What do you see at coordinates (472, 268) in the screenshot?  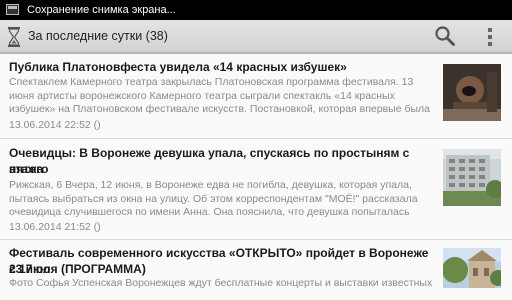 I see `park-pavilion-photo` at bounding box center [472, 268].